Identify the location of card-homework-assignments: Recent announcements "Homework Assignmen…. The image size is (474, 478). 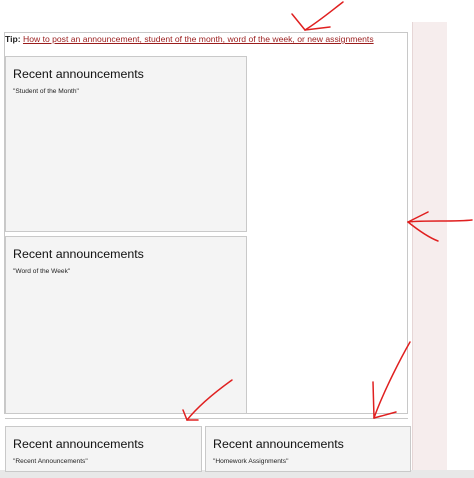
(308, 449).